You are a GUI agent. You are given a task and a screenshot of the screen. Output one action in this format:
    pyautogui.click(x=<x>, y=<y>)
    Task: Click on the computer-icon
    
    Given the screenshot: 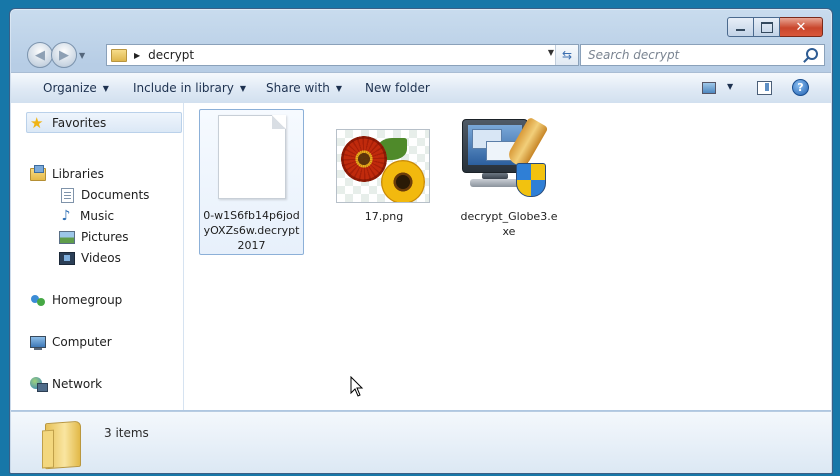 What is the action you would take?
    pyautogui.click(x=38, y=343)
    